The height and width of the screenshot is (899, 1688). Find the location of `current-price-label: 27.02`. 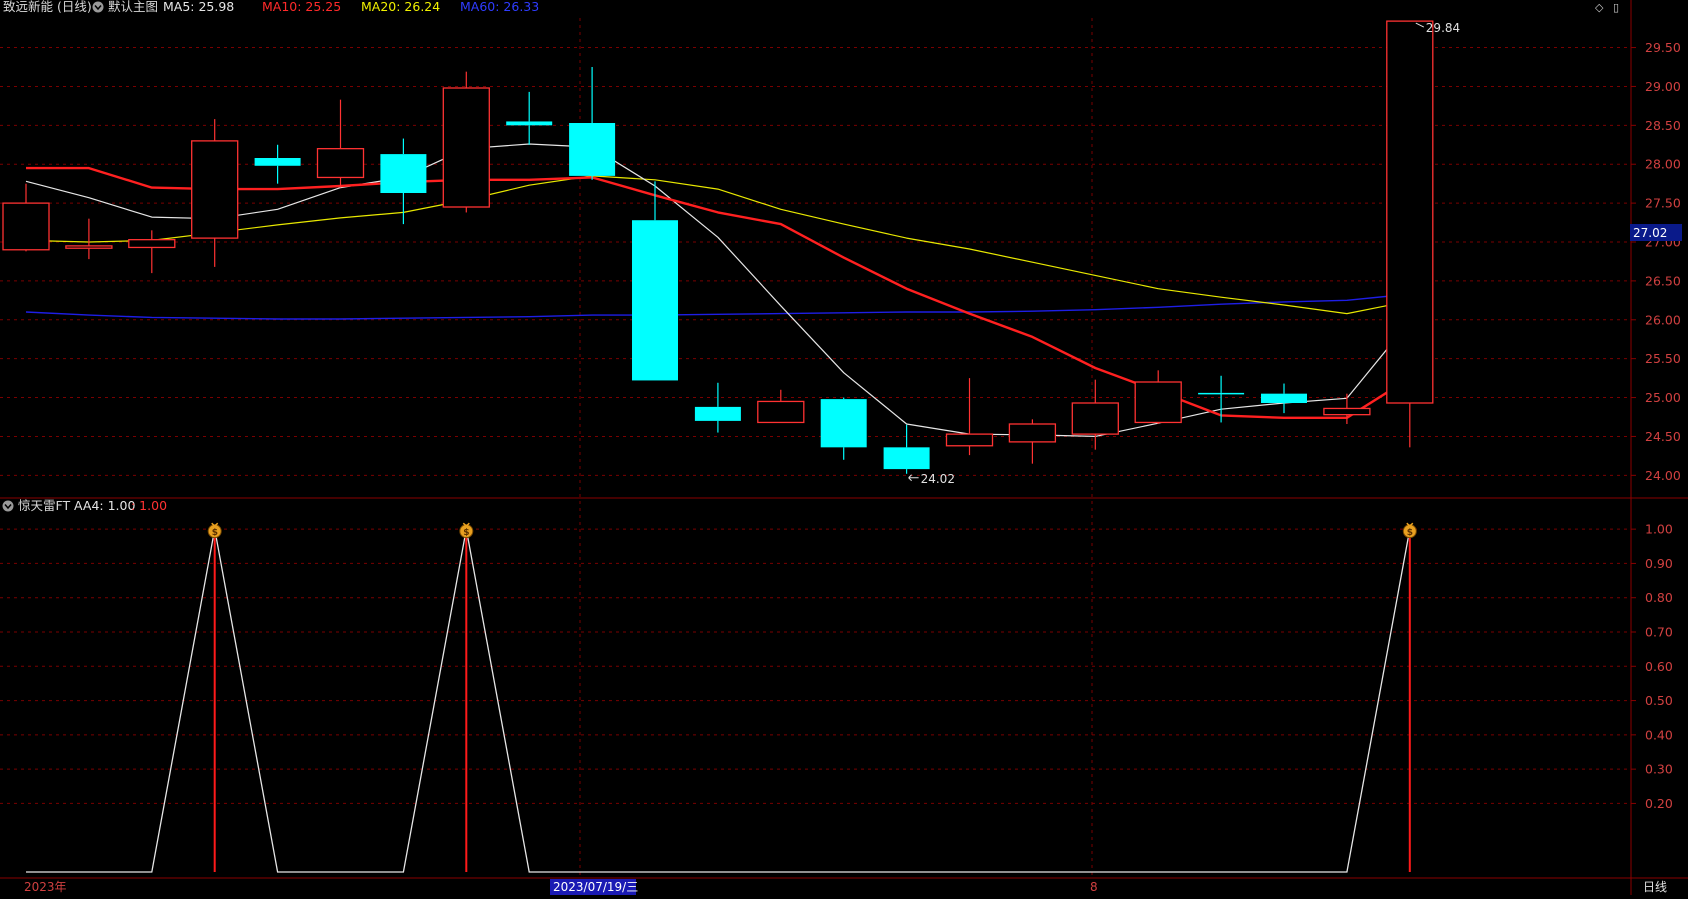

current-price-label: 27.02 is located at coordinates (1650, 233).